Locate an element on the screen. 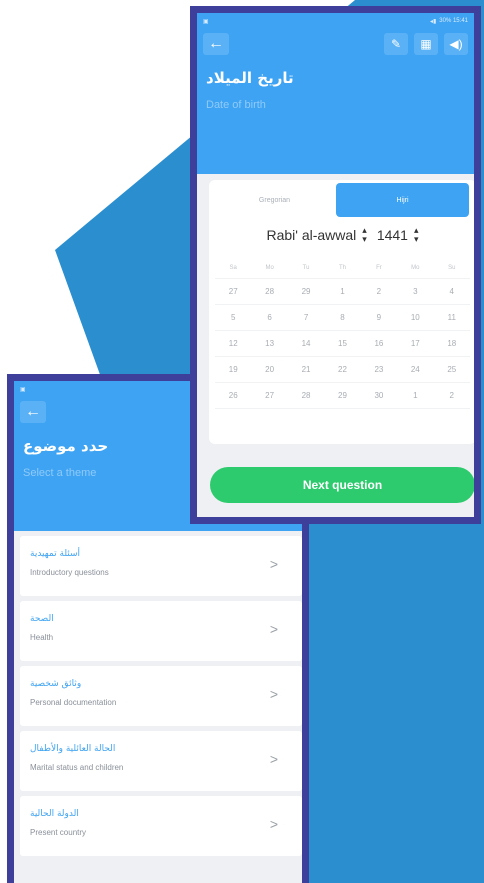  month-year-selectors: Rabi' al-awwal ▴ ▾ 1441 ▴ ▾ is located at coordinates (341, 235).